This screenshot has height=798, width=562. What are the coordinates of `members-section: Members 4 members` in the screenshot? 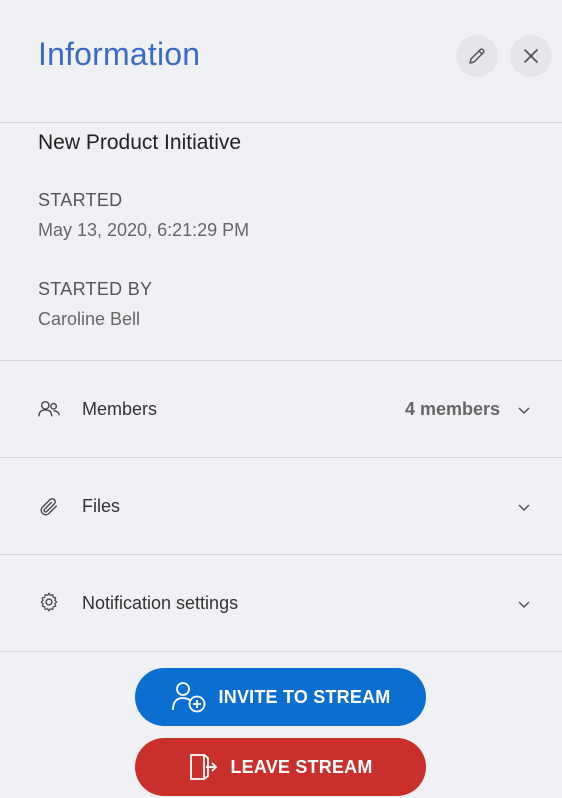 It's located at (281, 409).